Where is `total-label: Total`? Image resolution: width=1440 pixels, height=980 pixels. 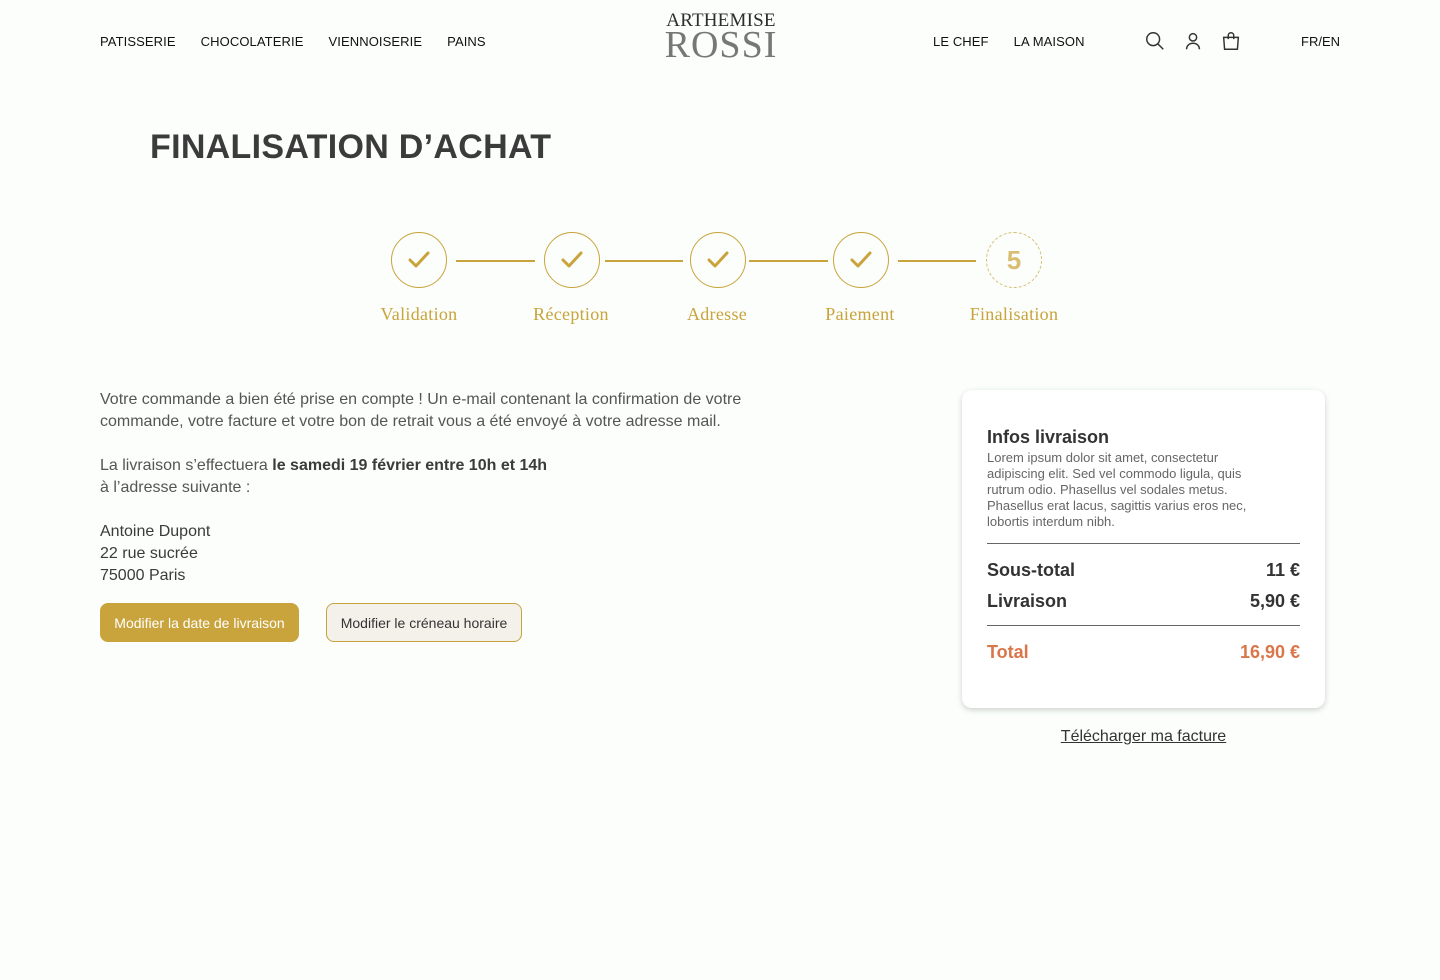 total-label: Total is located at coordinates (1008, 652).